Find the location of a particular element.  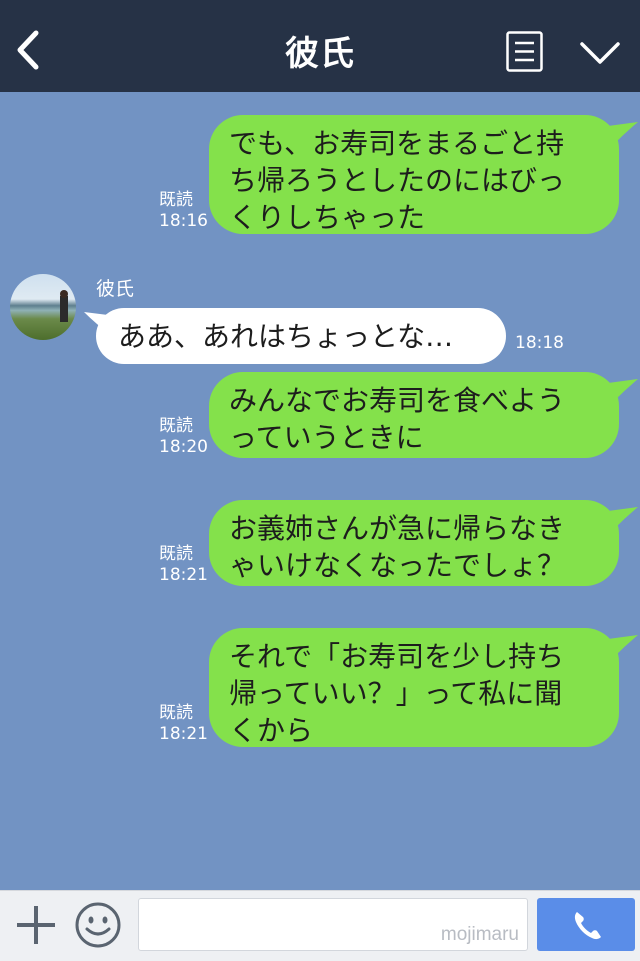

list-icon is located at coordinates (524, 51).